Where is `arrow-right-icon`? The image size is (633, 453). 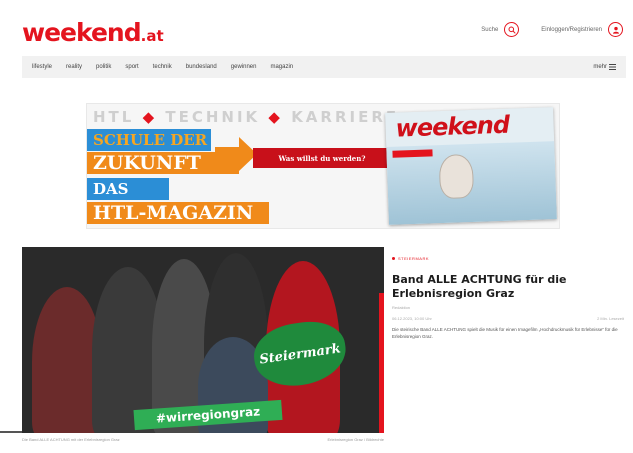 arrow-right-icon is located at coordinates (236, 154).